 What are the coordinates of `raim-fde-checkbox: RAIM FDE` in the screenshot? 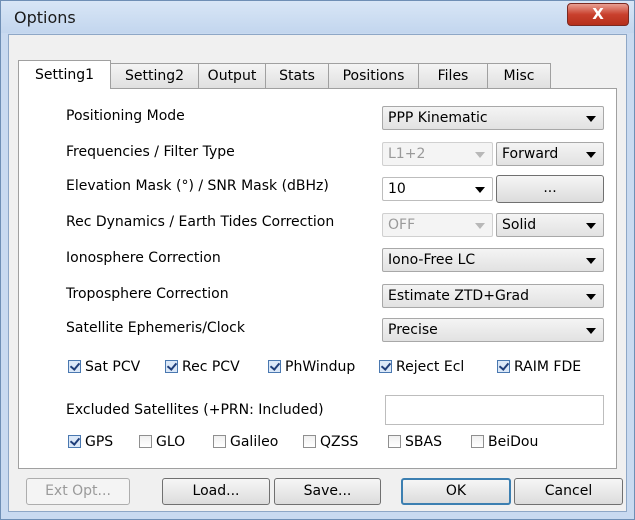 It's located at (539, 367).